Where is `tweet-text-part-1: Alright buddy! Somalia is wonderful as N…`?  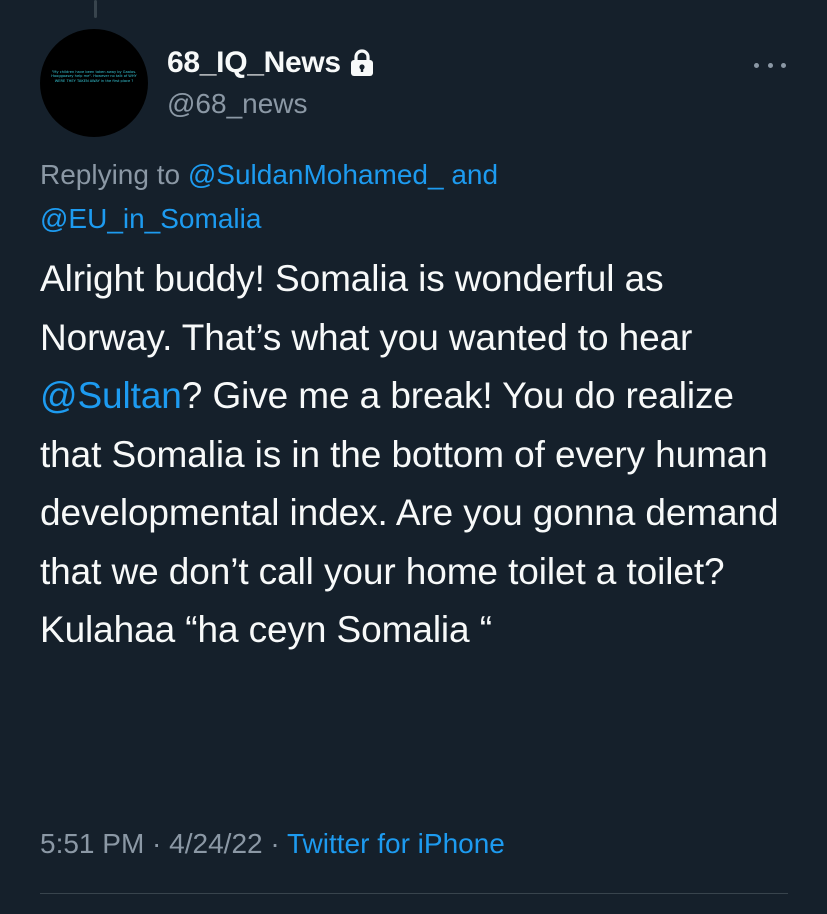 tweet-text-part-1: Alright buddy! Somalia is wonderful as N… is located at coordinates (366, 308).